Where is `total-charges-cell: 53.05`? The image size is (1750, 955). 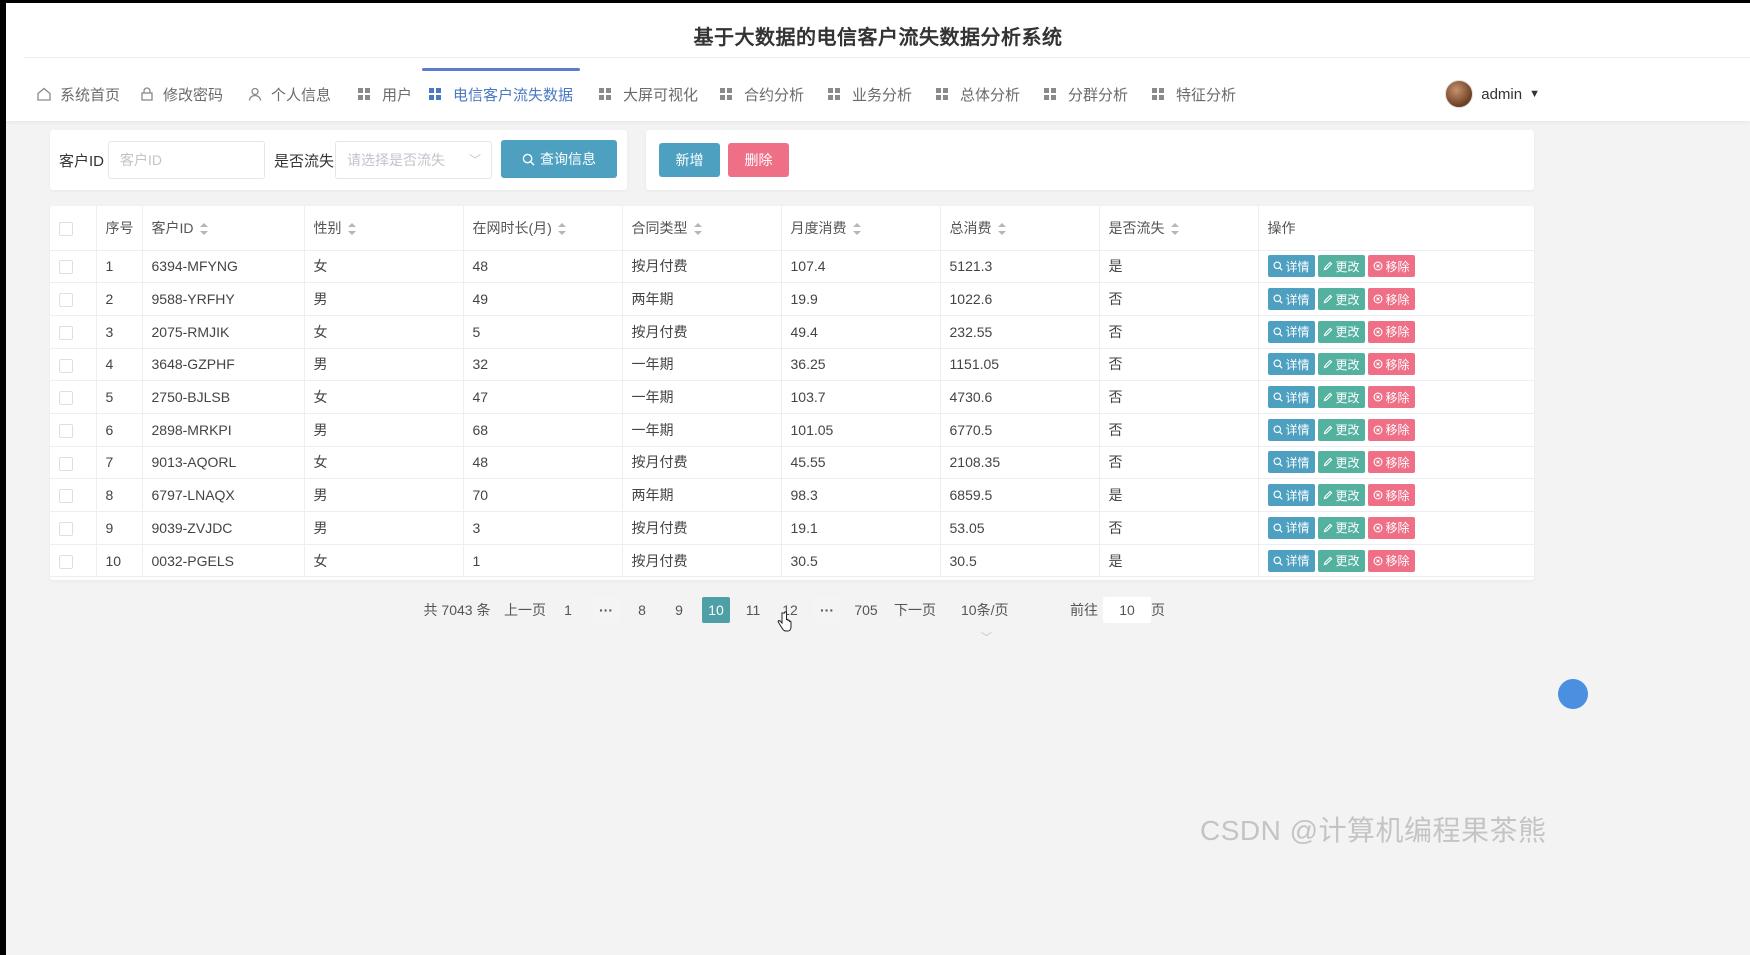
total-charges-cell: 53.05 is located at coordinates (1020, 528).